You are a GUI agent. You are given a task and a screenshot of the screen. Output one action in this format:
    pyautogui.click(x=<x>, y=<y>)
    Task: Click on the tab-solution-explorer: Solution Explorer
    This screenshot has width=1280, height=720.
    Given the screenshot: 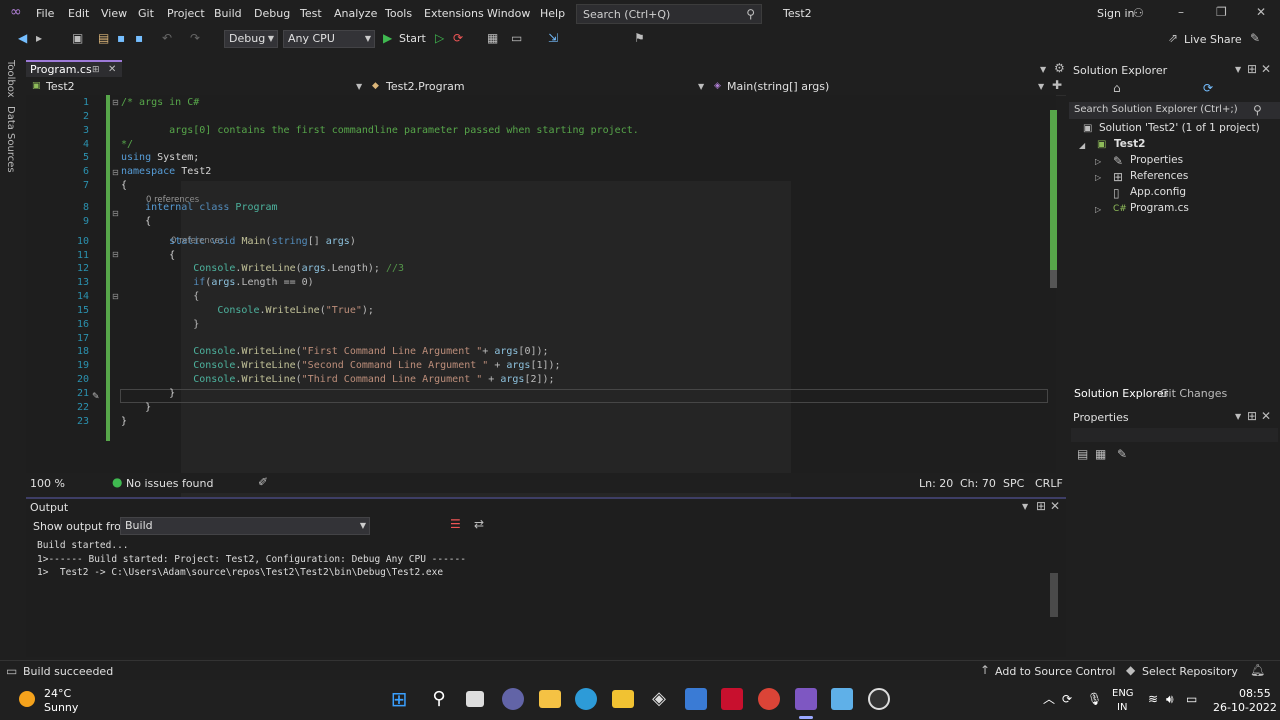 What is the action you would take?
    pyautogui.click(x=1121, y=393)
    